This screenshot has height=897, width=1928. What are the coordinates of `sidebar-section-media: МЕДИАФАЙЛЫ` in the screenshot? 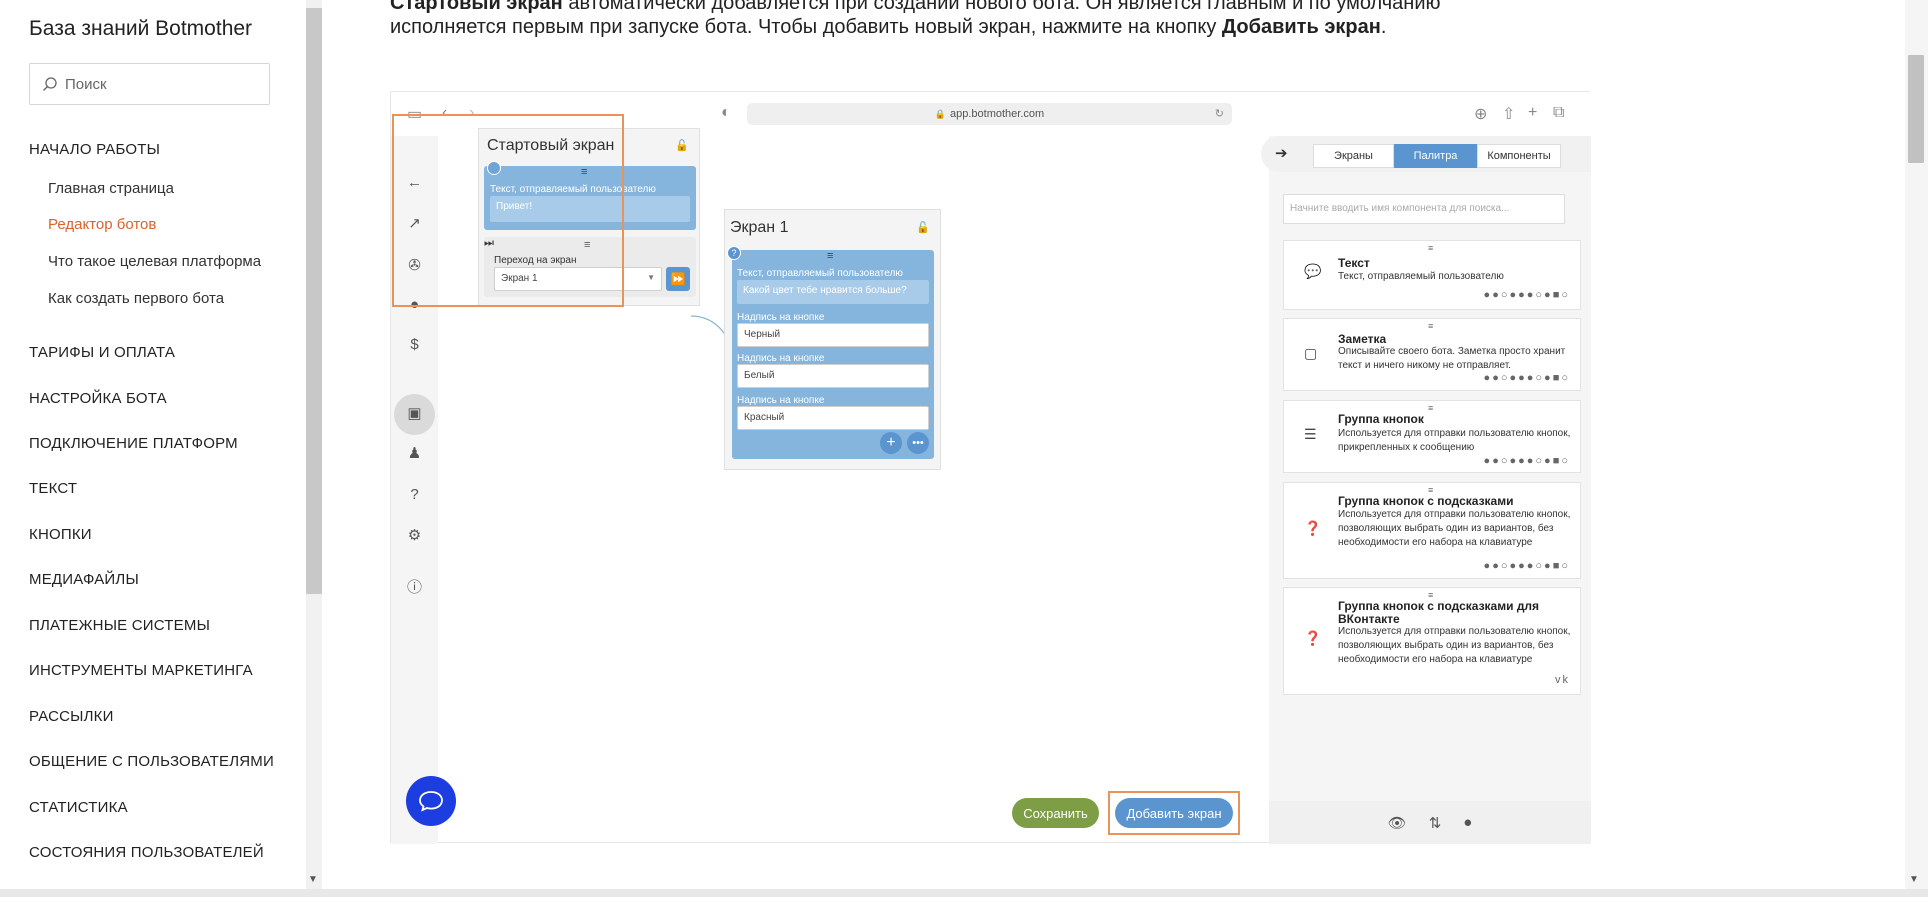 It's located at (84, 579).